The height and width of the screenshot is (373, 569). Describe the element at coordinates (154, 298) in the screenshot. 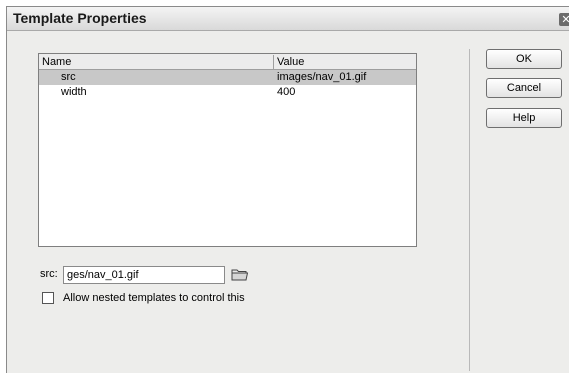

I see `allow-nested-label: Allow nested templates to control this` at that location.